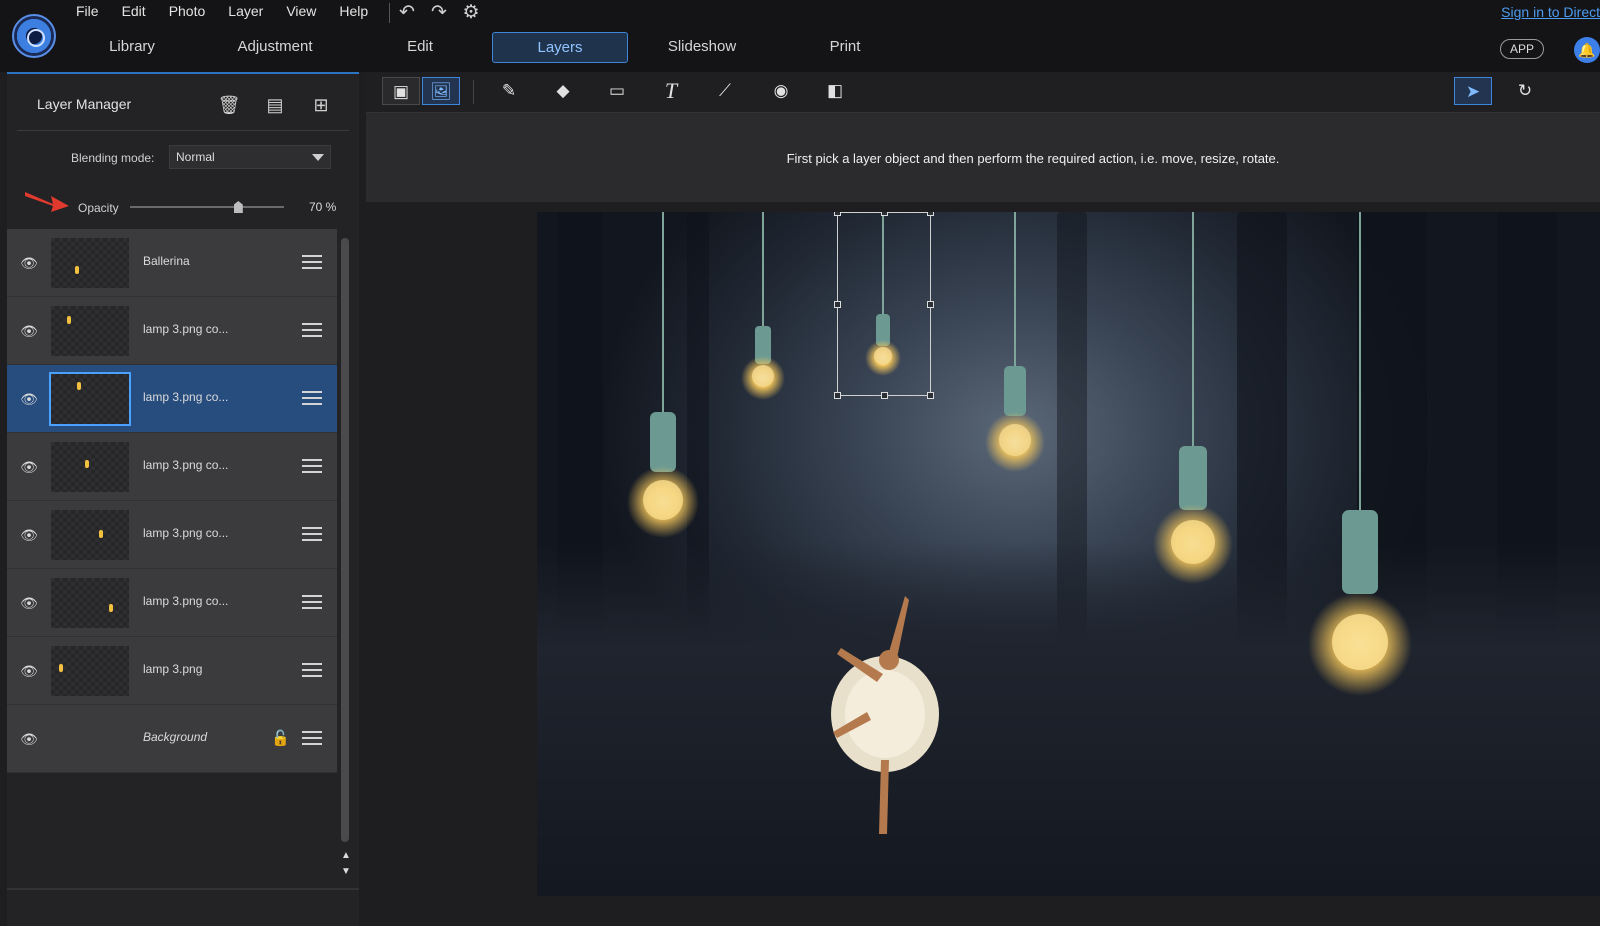 This screenshot has width=1600, height=926. What do you see at coordinates (560, 47) in the screenshot?
I see `tab-layers: Layers` at bounding box center [560, 47].